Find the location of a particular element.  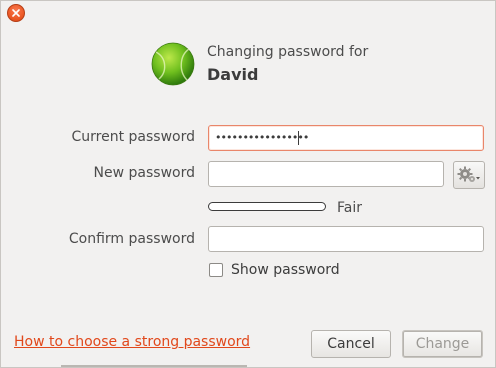

strong-password-help-link: How to choose a strong password is located at coordinates (132, 342).